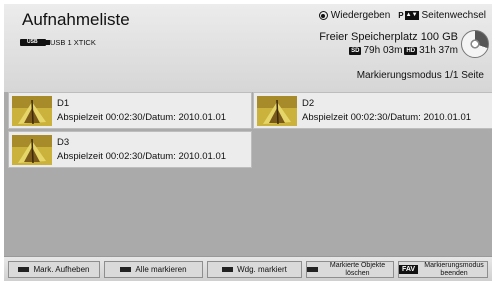 The width and height of the screenshot is (496, 285). I want to click on fav-key-icon: FAV, so click(409, 269).